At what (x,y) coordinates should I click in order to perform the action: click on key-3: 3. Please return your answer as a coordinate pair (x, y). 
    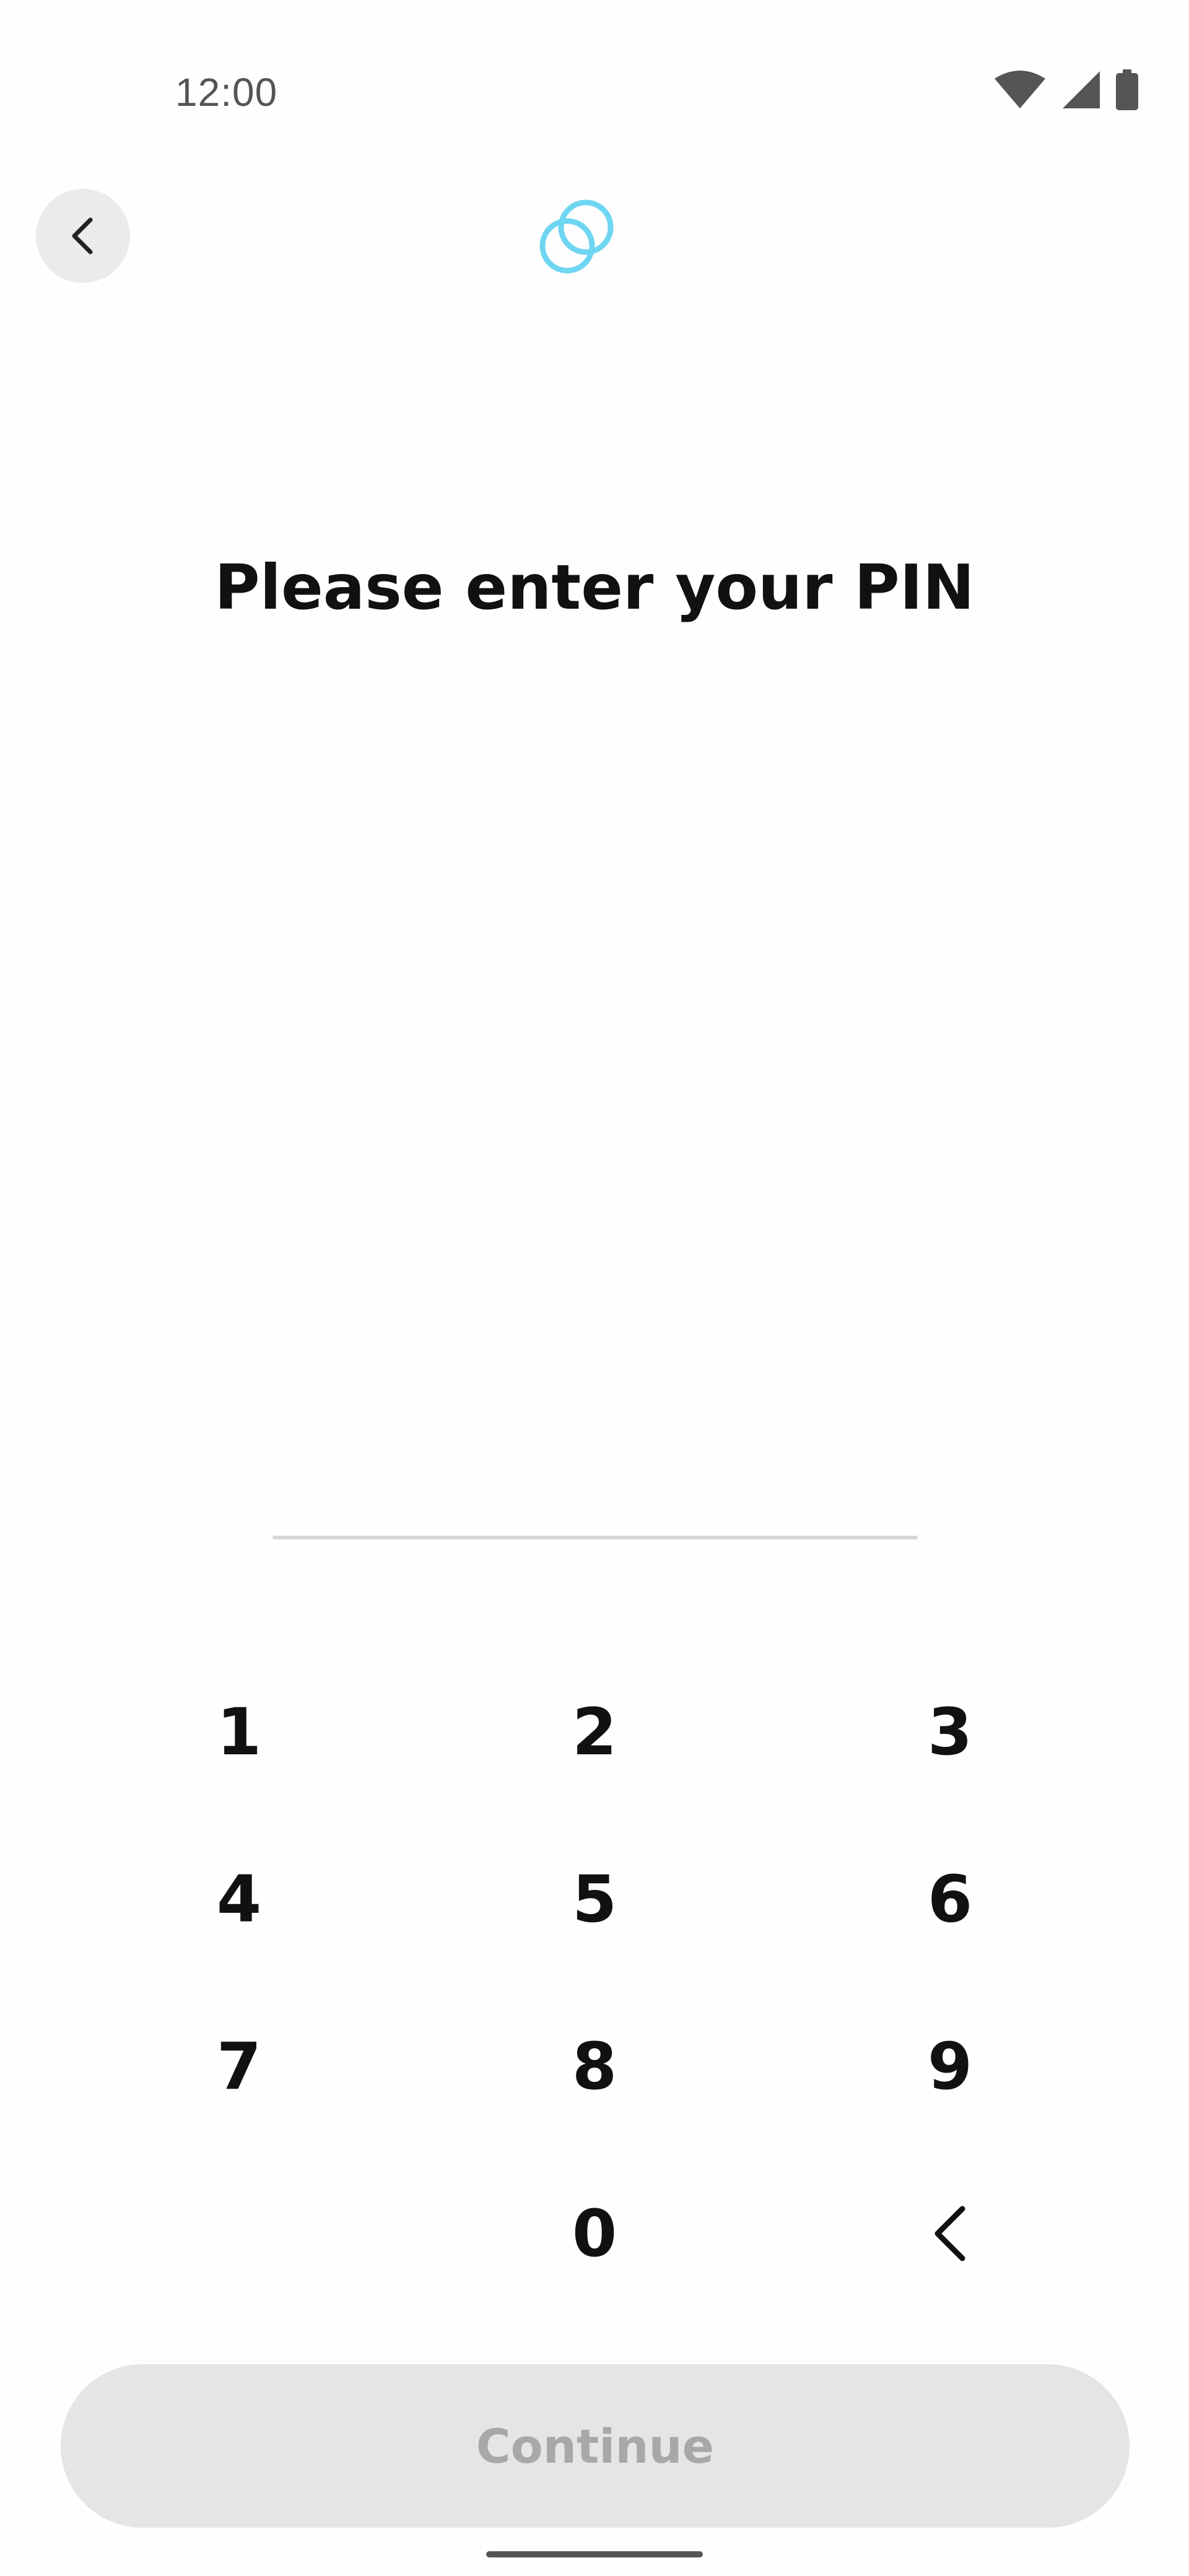
    Looking at the image, I should click on (950, 1732).